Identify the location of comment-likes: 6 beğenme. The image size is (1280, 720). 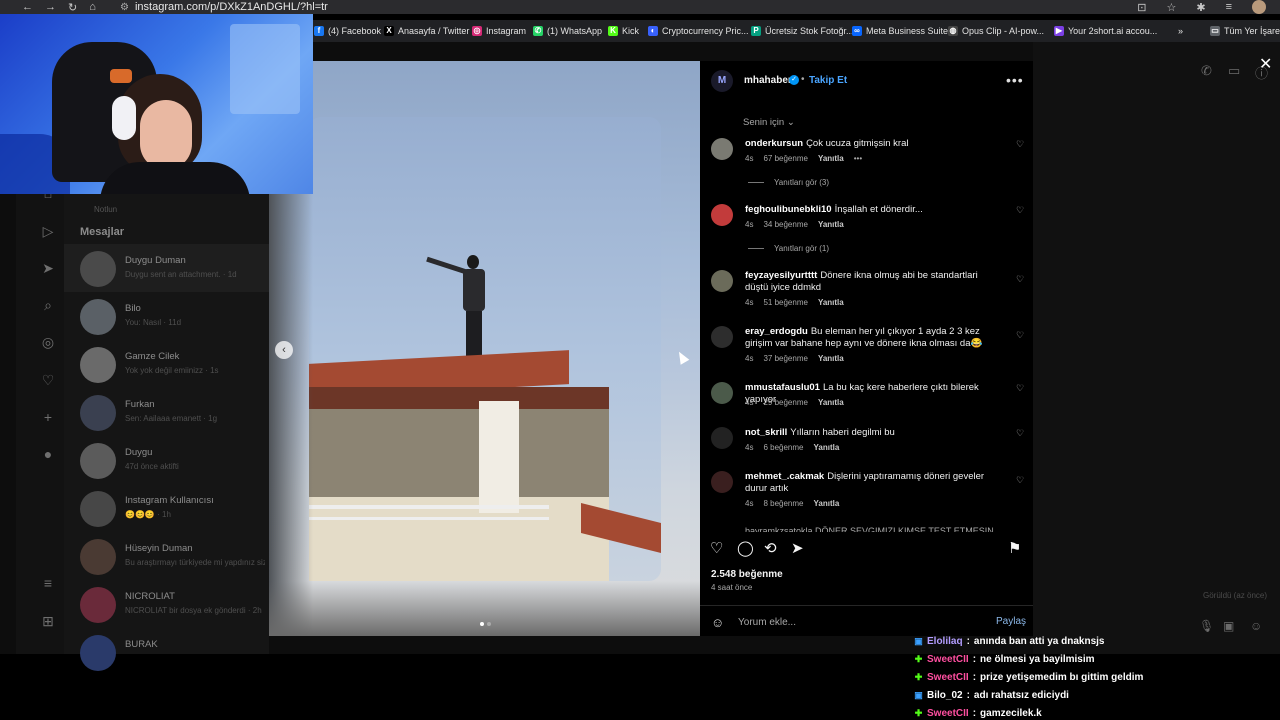
(783, 447).